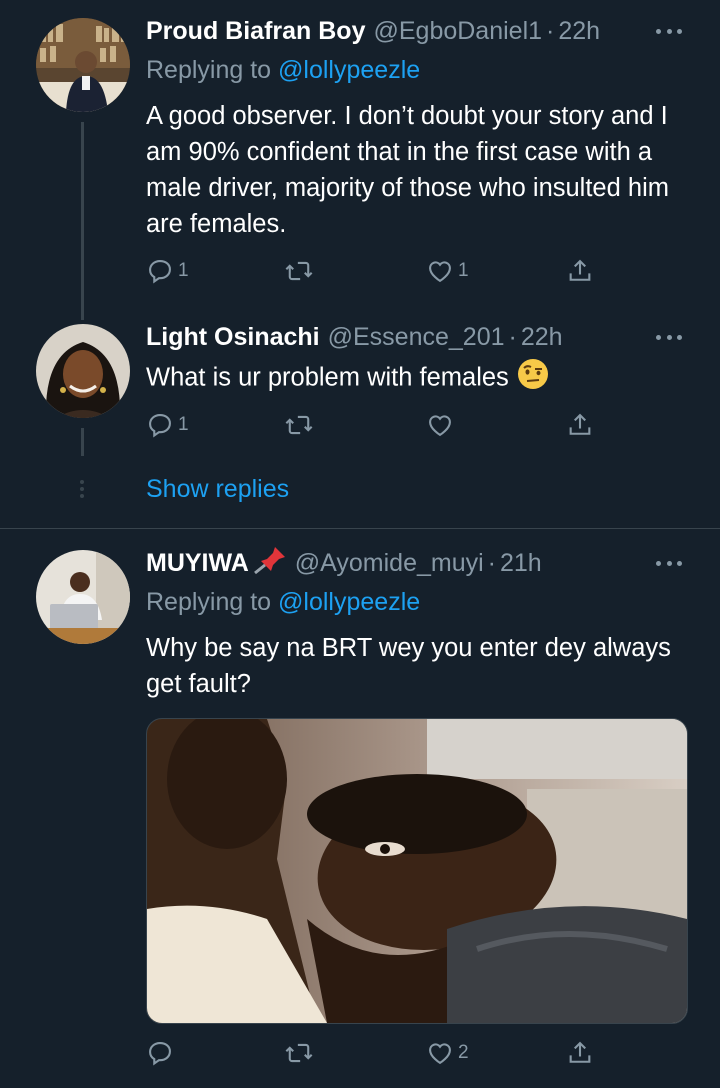 This screenshot has height=1088, width=720. I want to click on tweet-actions: 1, so click(376, 425).